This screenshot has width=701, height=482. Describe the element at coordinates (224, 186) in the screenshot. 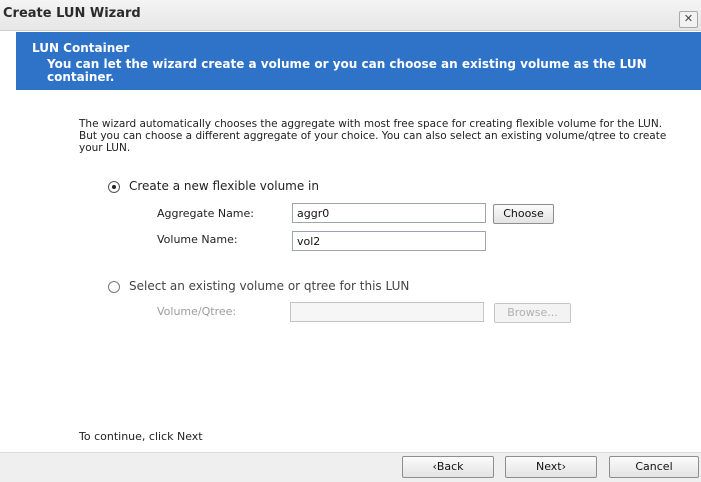

I see `radio-create-new-volume-label: Create a new flexible volume in` at that location.